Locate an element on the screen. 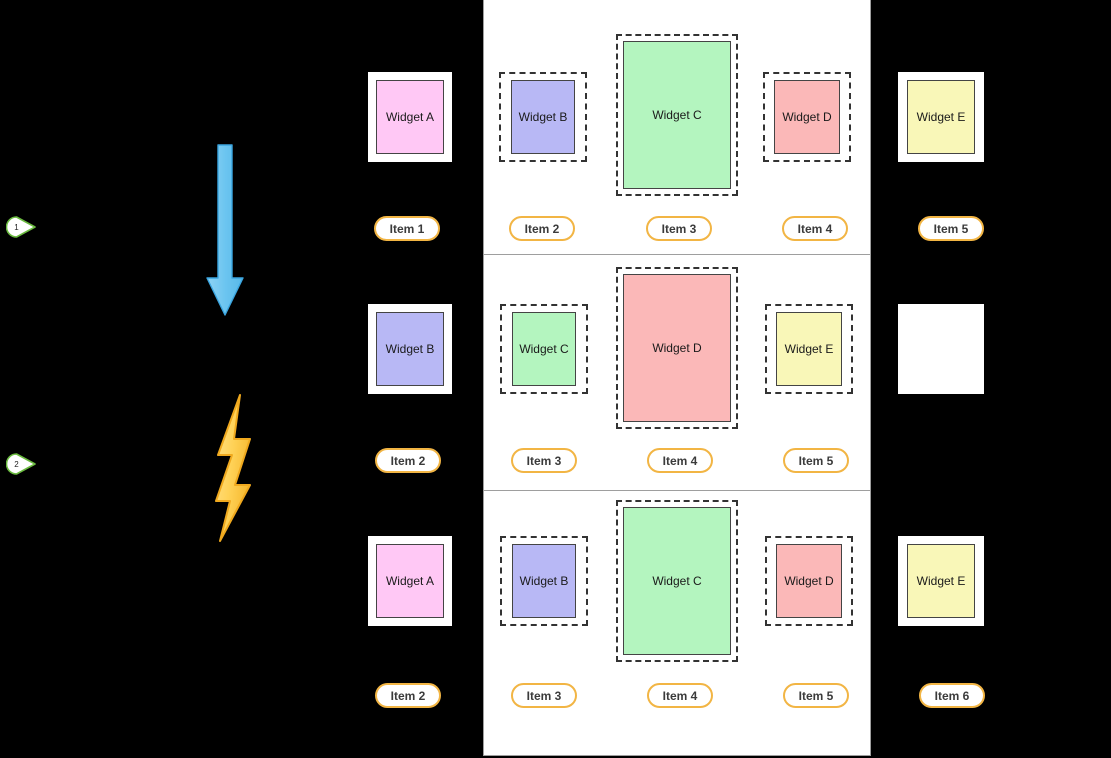 The image size is (1111, 758). item-pill-label: Item 1 is located at coordinates (407, 228).